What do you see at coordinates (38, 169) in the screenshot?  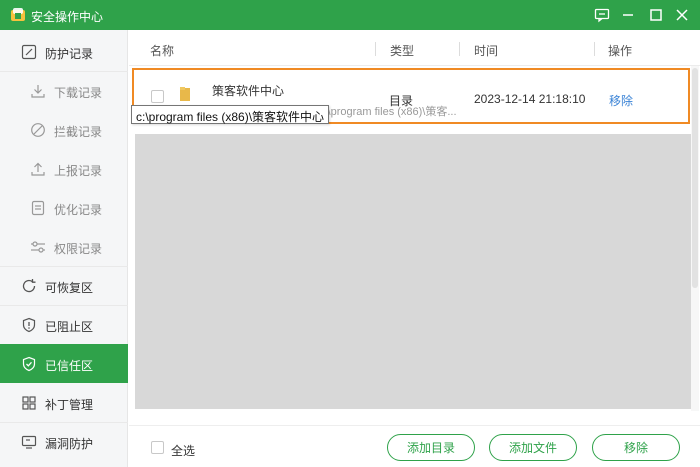 I see `upload-icon` at bounding box center [38, 169].